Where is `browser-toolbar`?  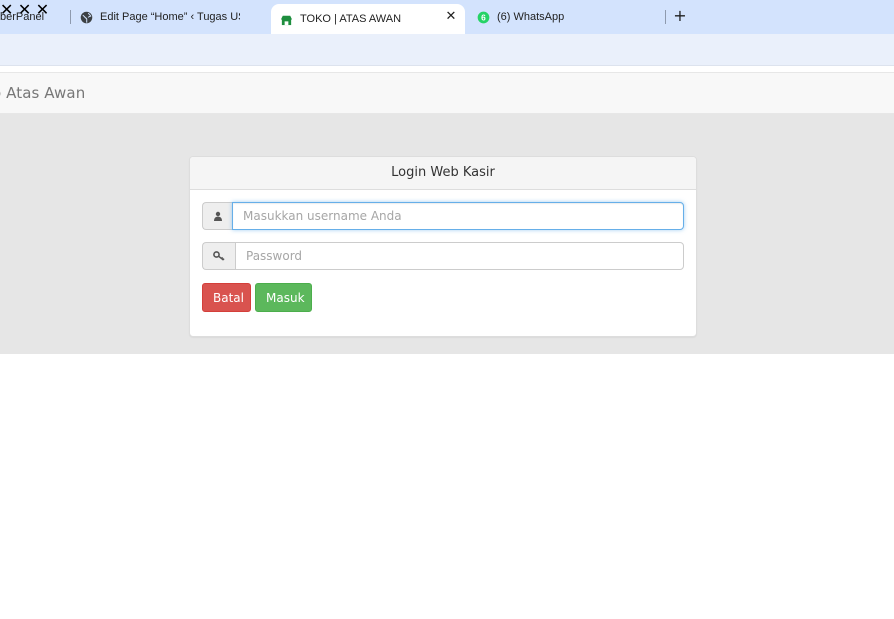 browser-toolbar is located at coordinates (447, 50).